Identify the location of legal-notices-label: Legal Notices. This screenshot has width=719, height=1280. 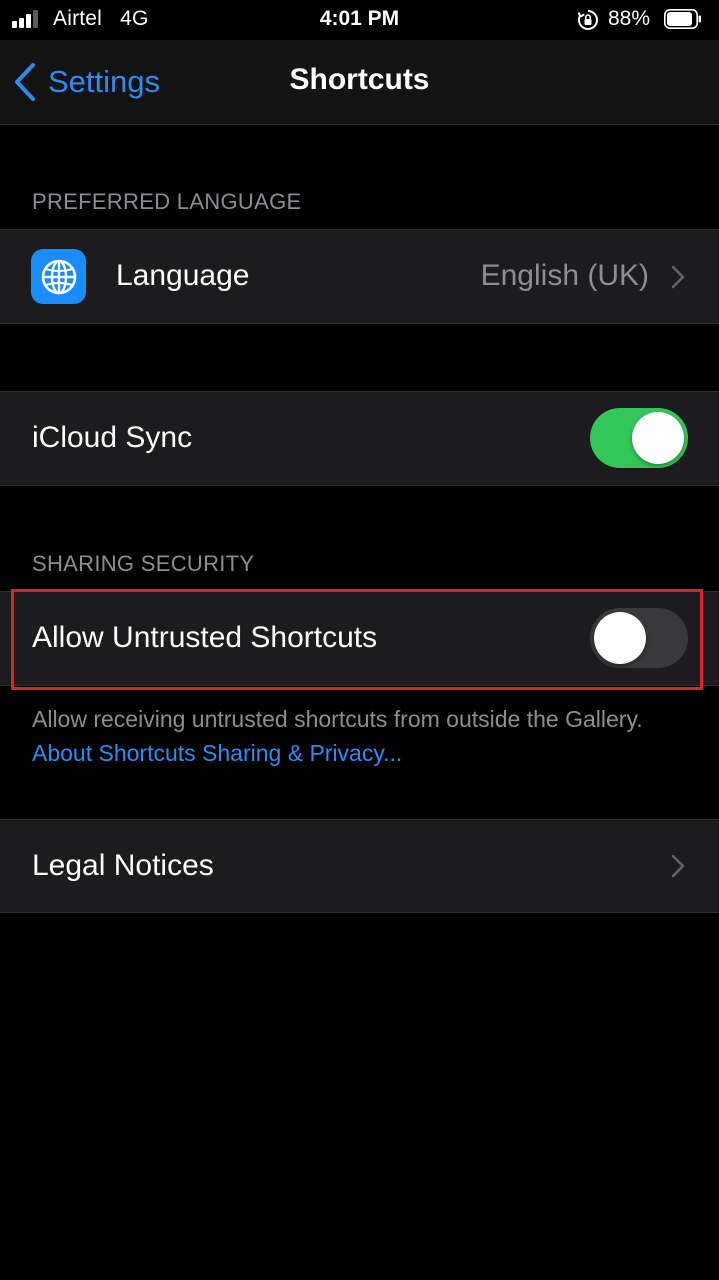
(123, 865).